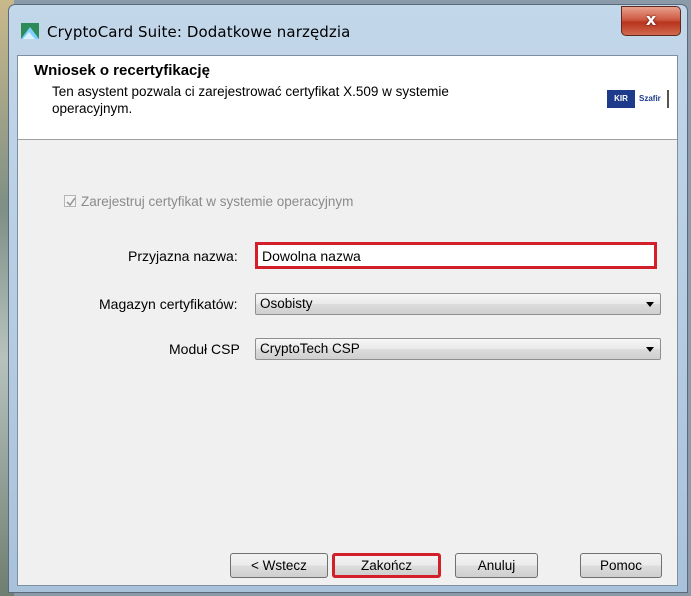 The width and height of the screenshot is (691, 596). What do you see at coordinates (199, 32) in the screenshot?
I see `window-title: CryptoCard Suite: Dodatkowe narzędzia` at bounding box center [199, 32].